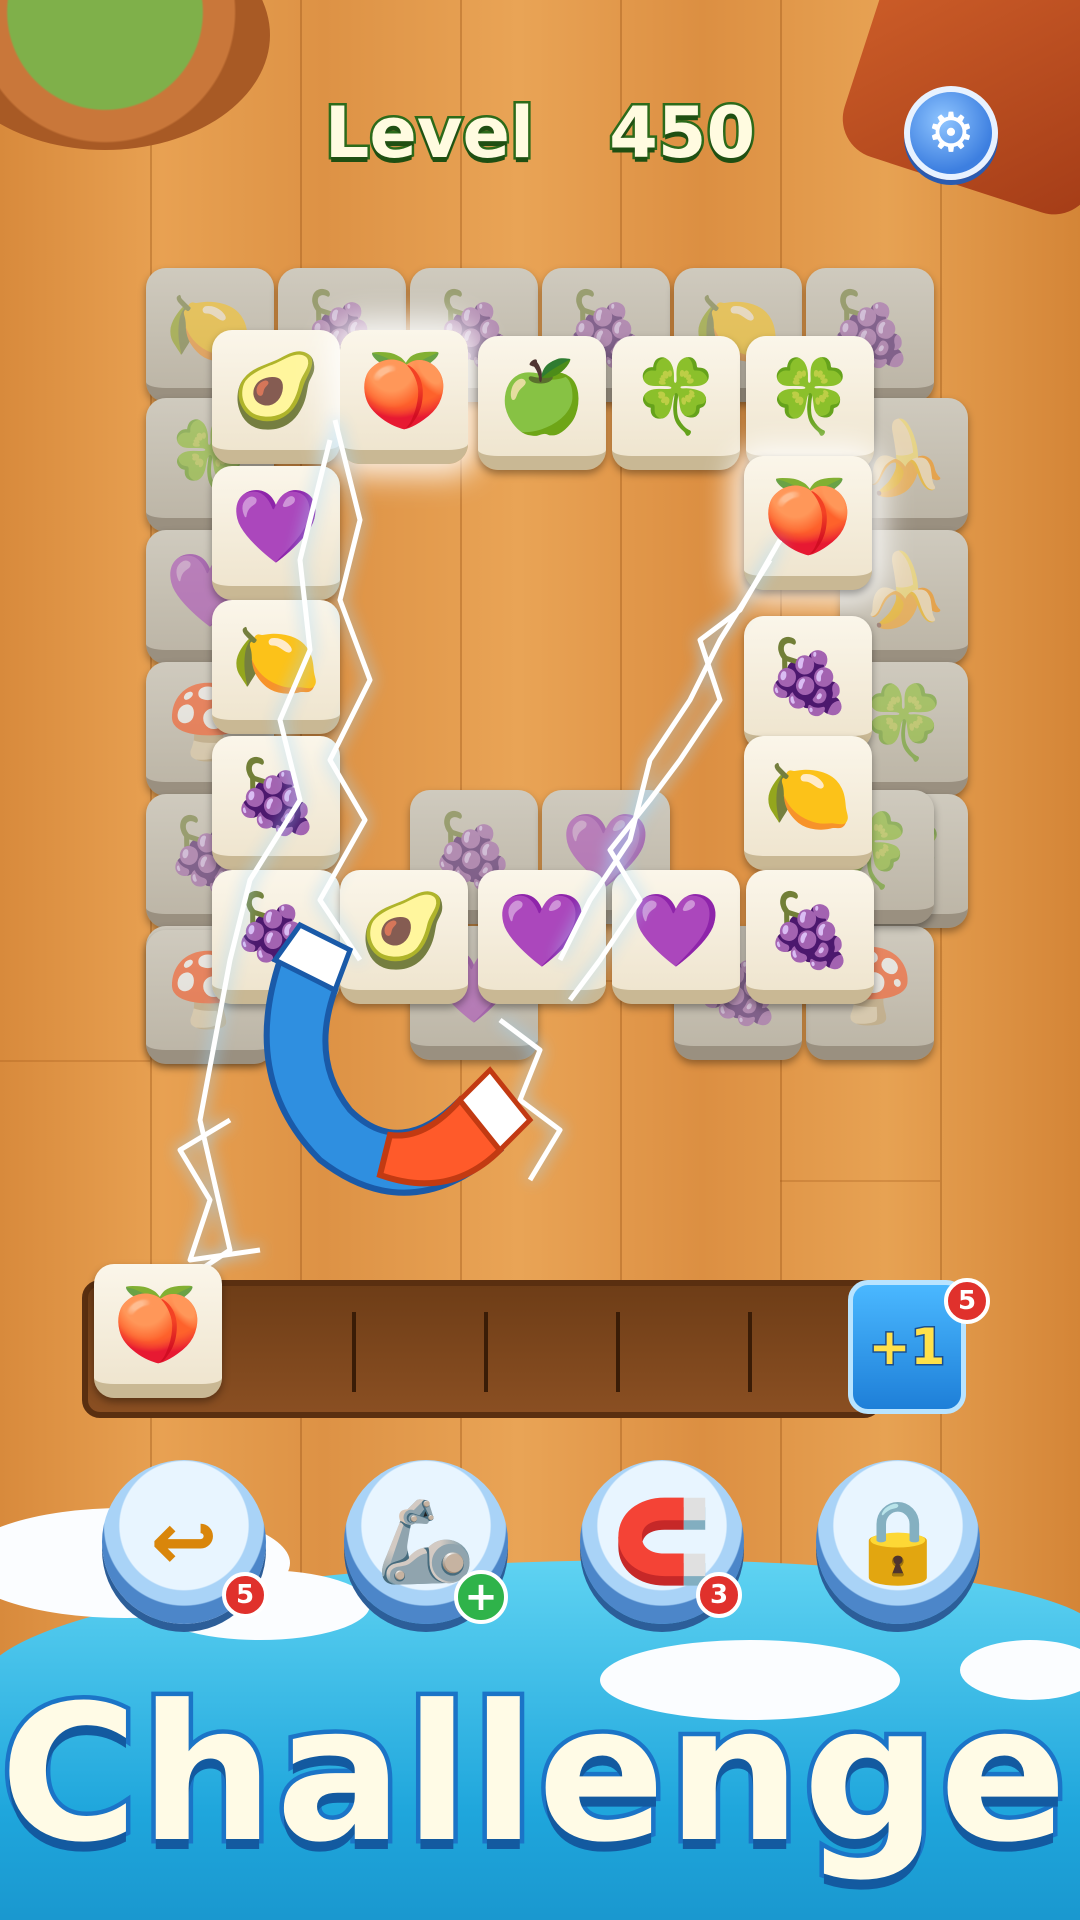 The height and width of the screenshot is (1920, 1080). Describe the element at coordinates (481, 1597) in the screenshot. I see `claw-add-badge: +` at that location.